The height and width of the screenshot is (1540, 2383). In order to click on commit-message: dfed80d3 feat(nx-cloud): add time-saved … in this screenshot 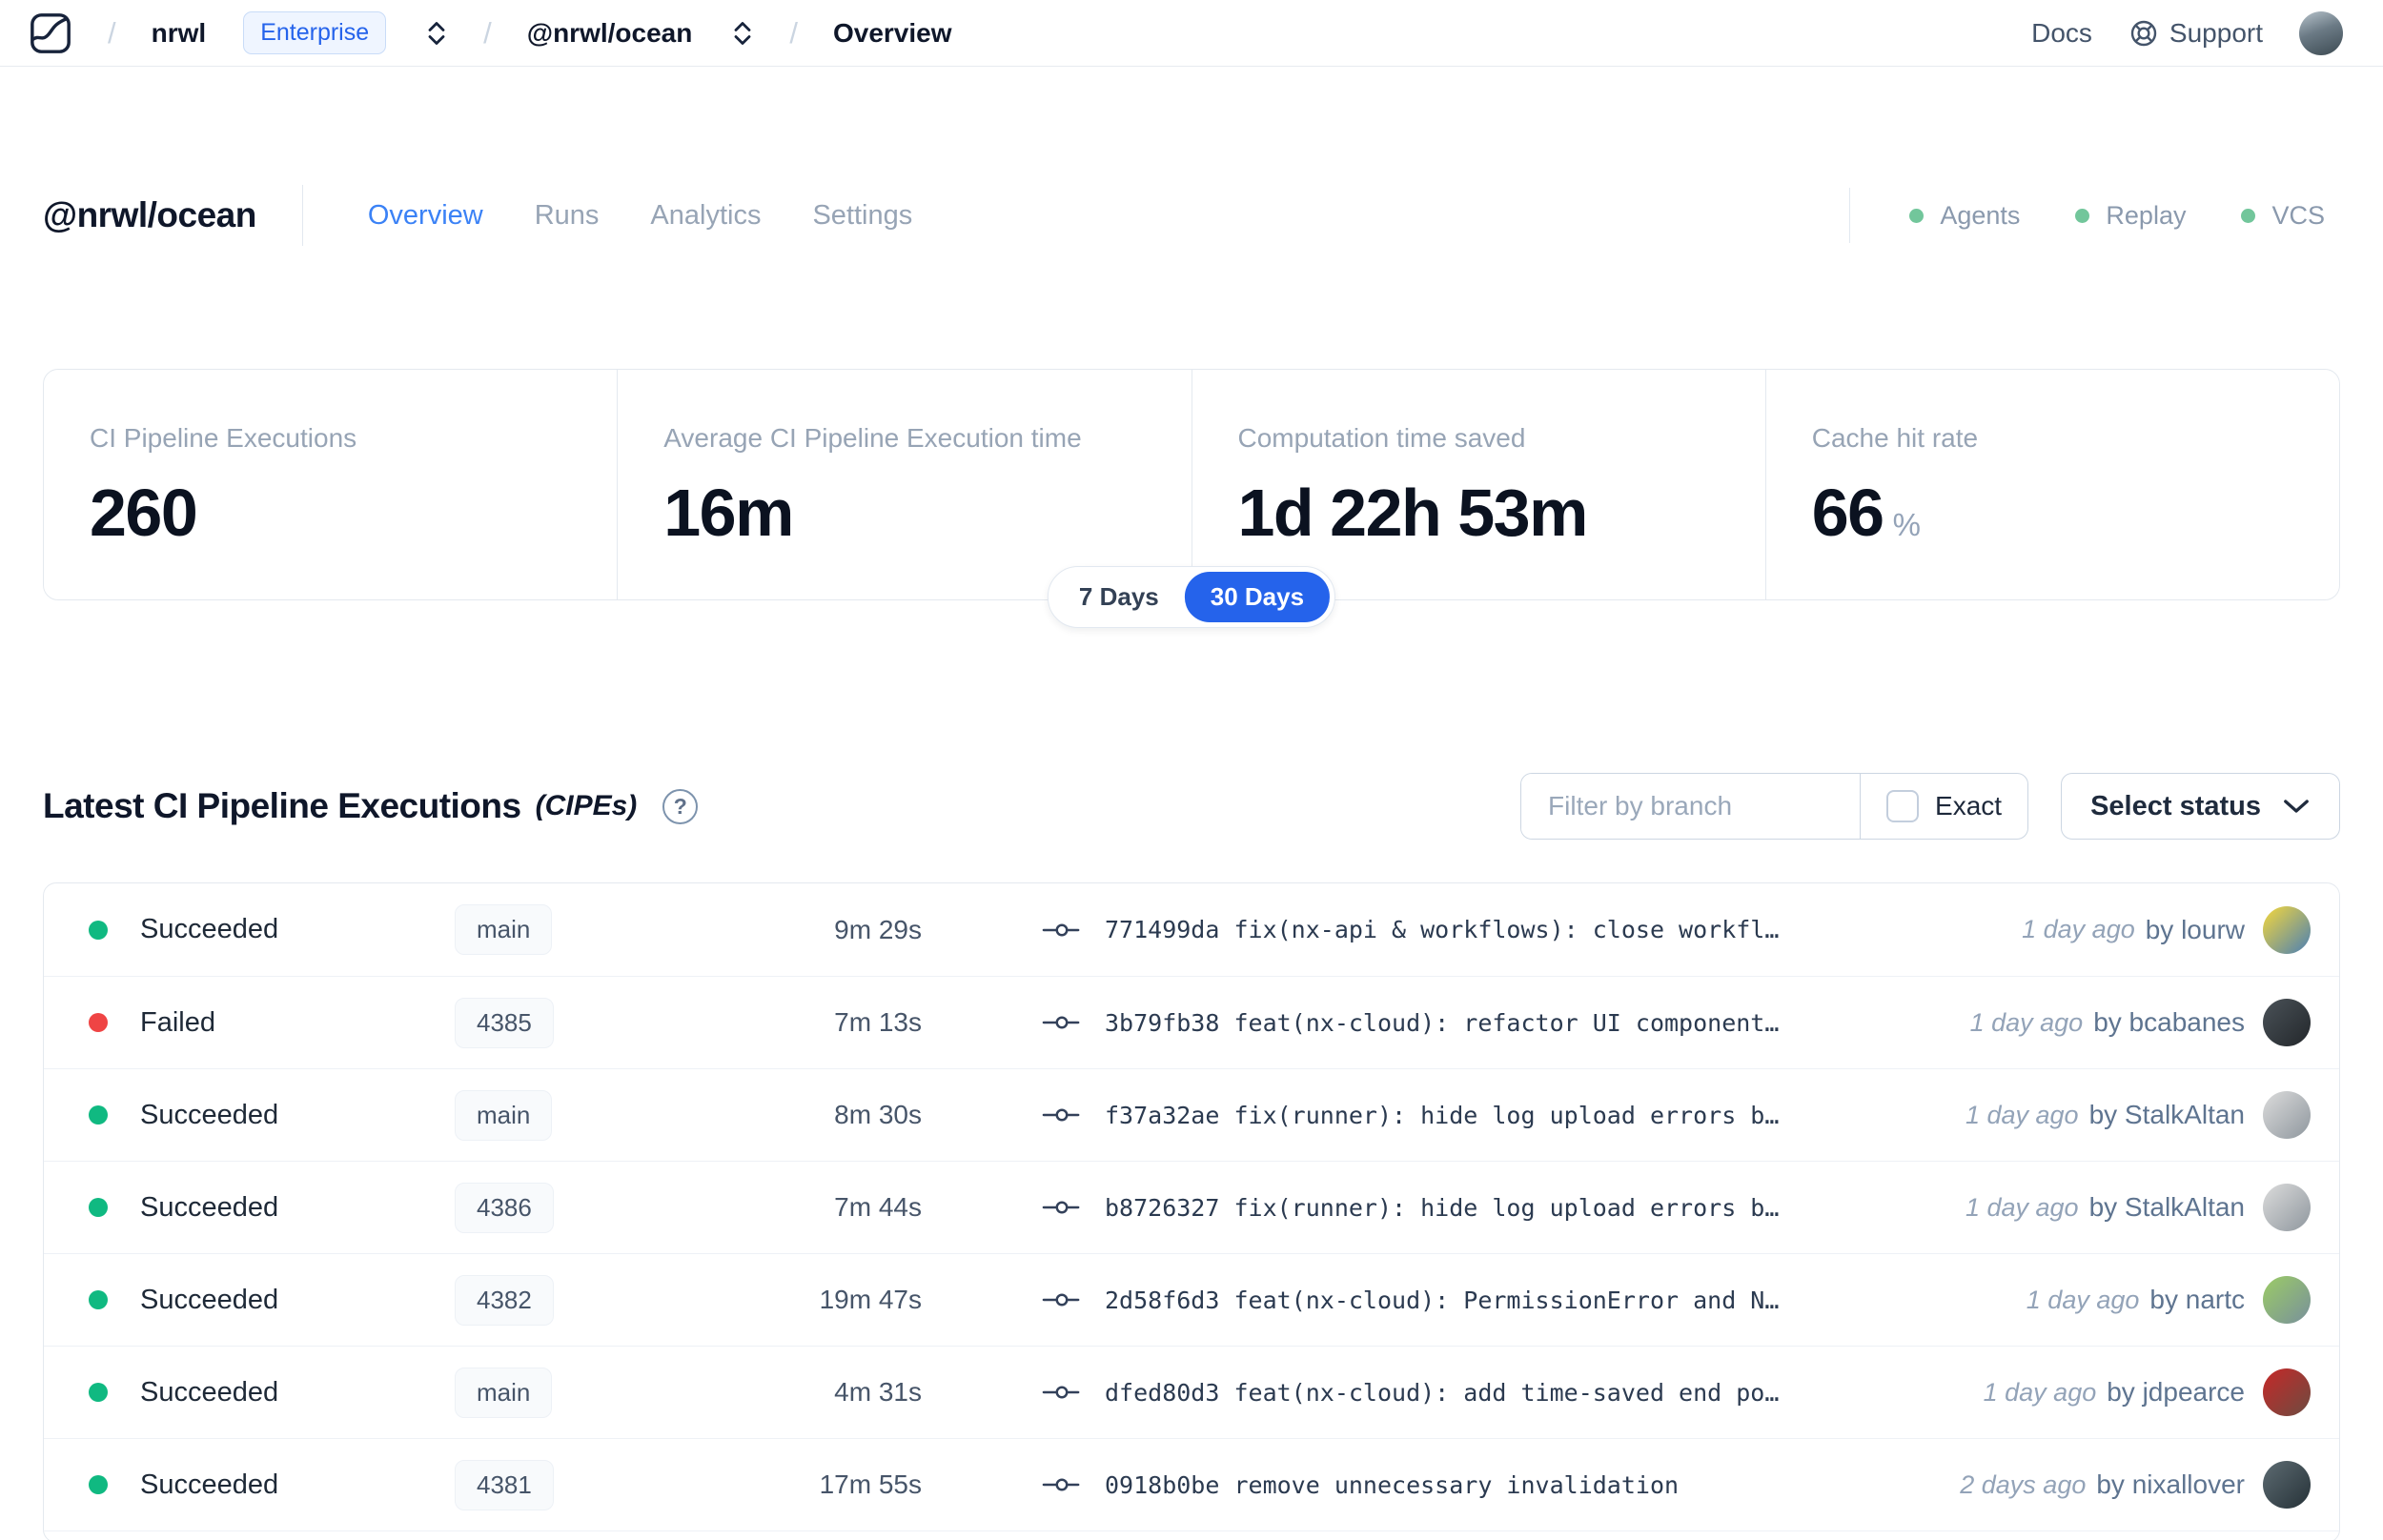, I will do `click(1442, 1393)`.